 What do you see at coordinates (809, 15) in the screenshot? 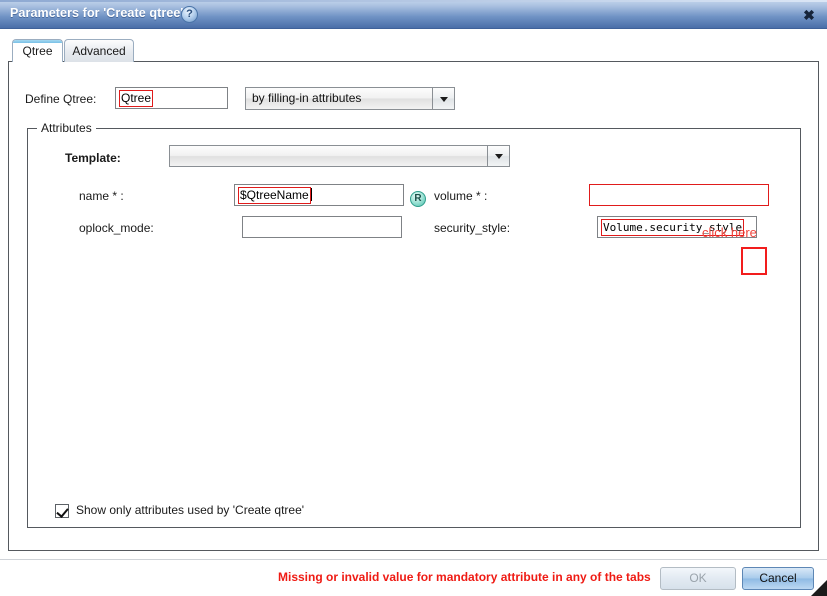
I see `close-icon: ✖` at bounding box center [809, 15].